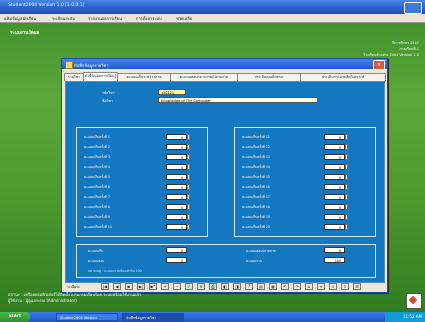 The width and height of the screenshot is (425, 322). Describe the element at coordinates (309, 286) in the screenshot. I see `nav-button: ⌂` at that location.